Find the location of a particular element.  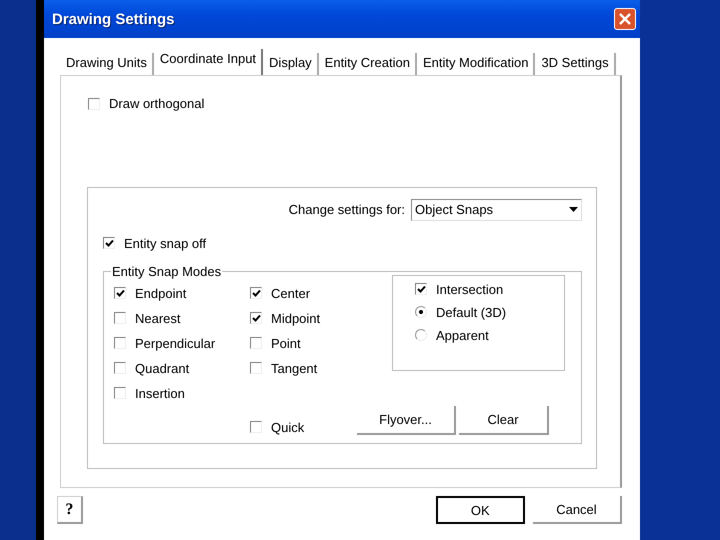

dropdown-arrow-icon is located at coordinates (573, 209).